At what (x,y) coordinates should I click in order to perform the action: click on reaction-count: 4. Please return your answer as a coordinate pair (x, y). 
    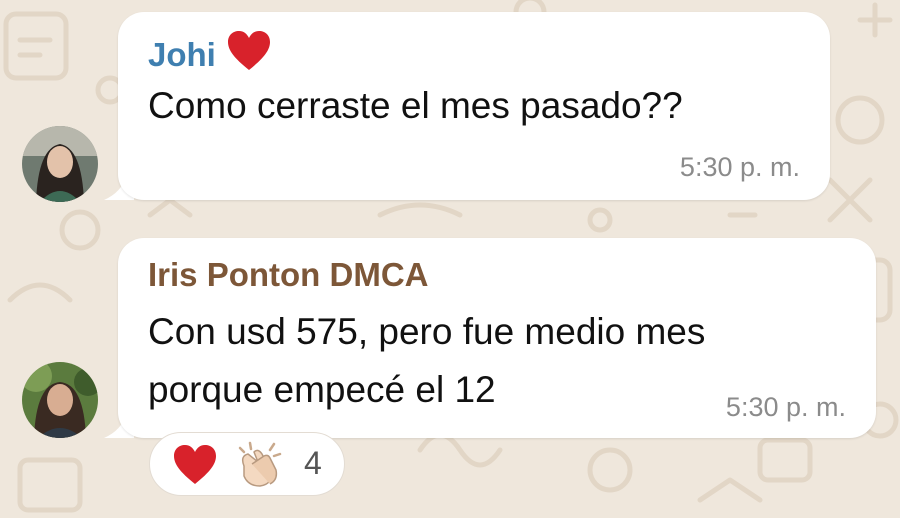
    Looking at the image, I should click on (313, 463).